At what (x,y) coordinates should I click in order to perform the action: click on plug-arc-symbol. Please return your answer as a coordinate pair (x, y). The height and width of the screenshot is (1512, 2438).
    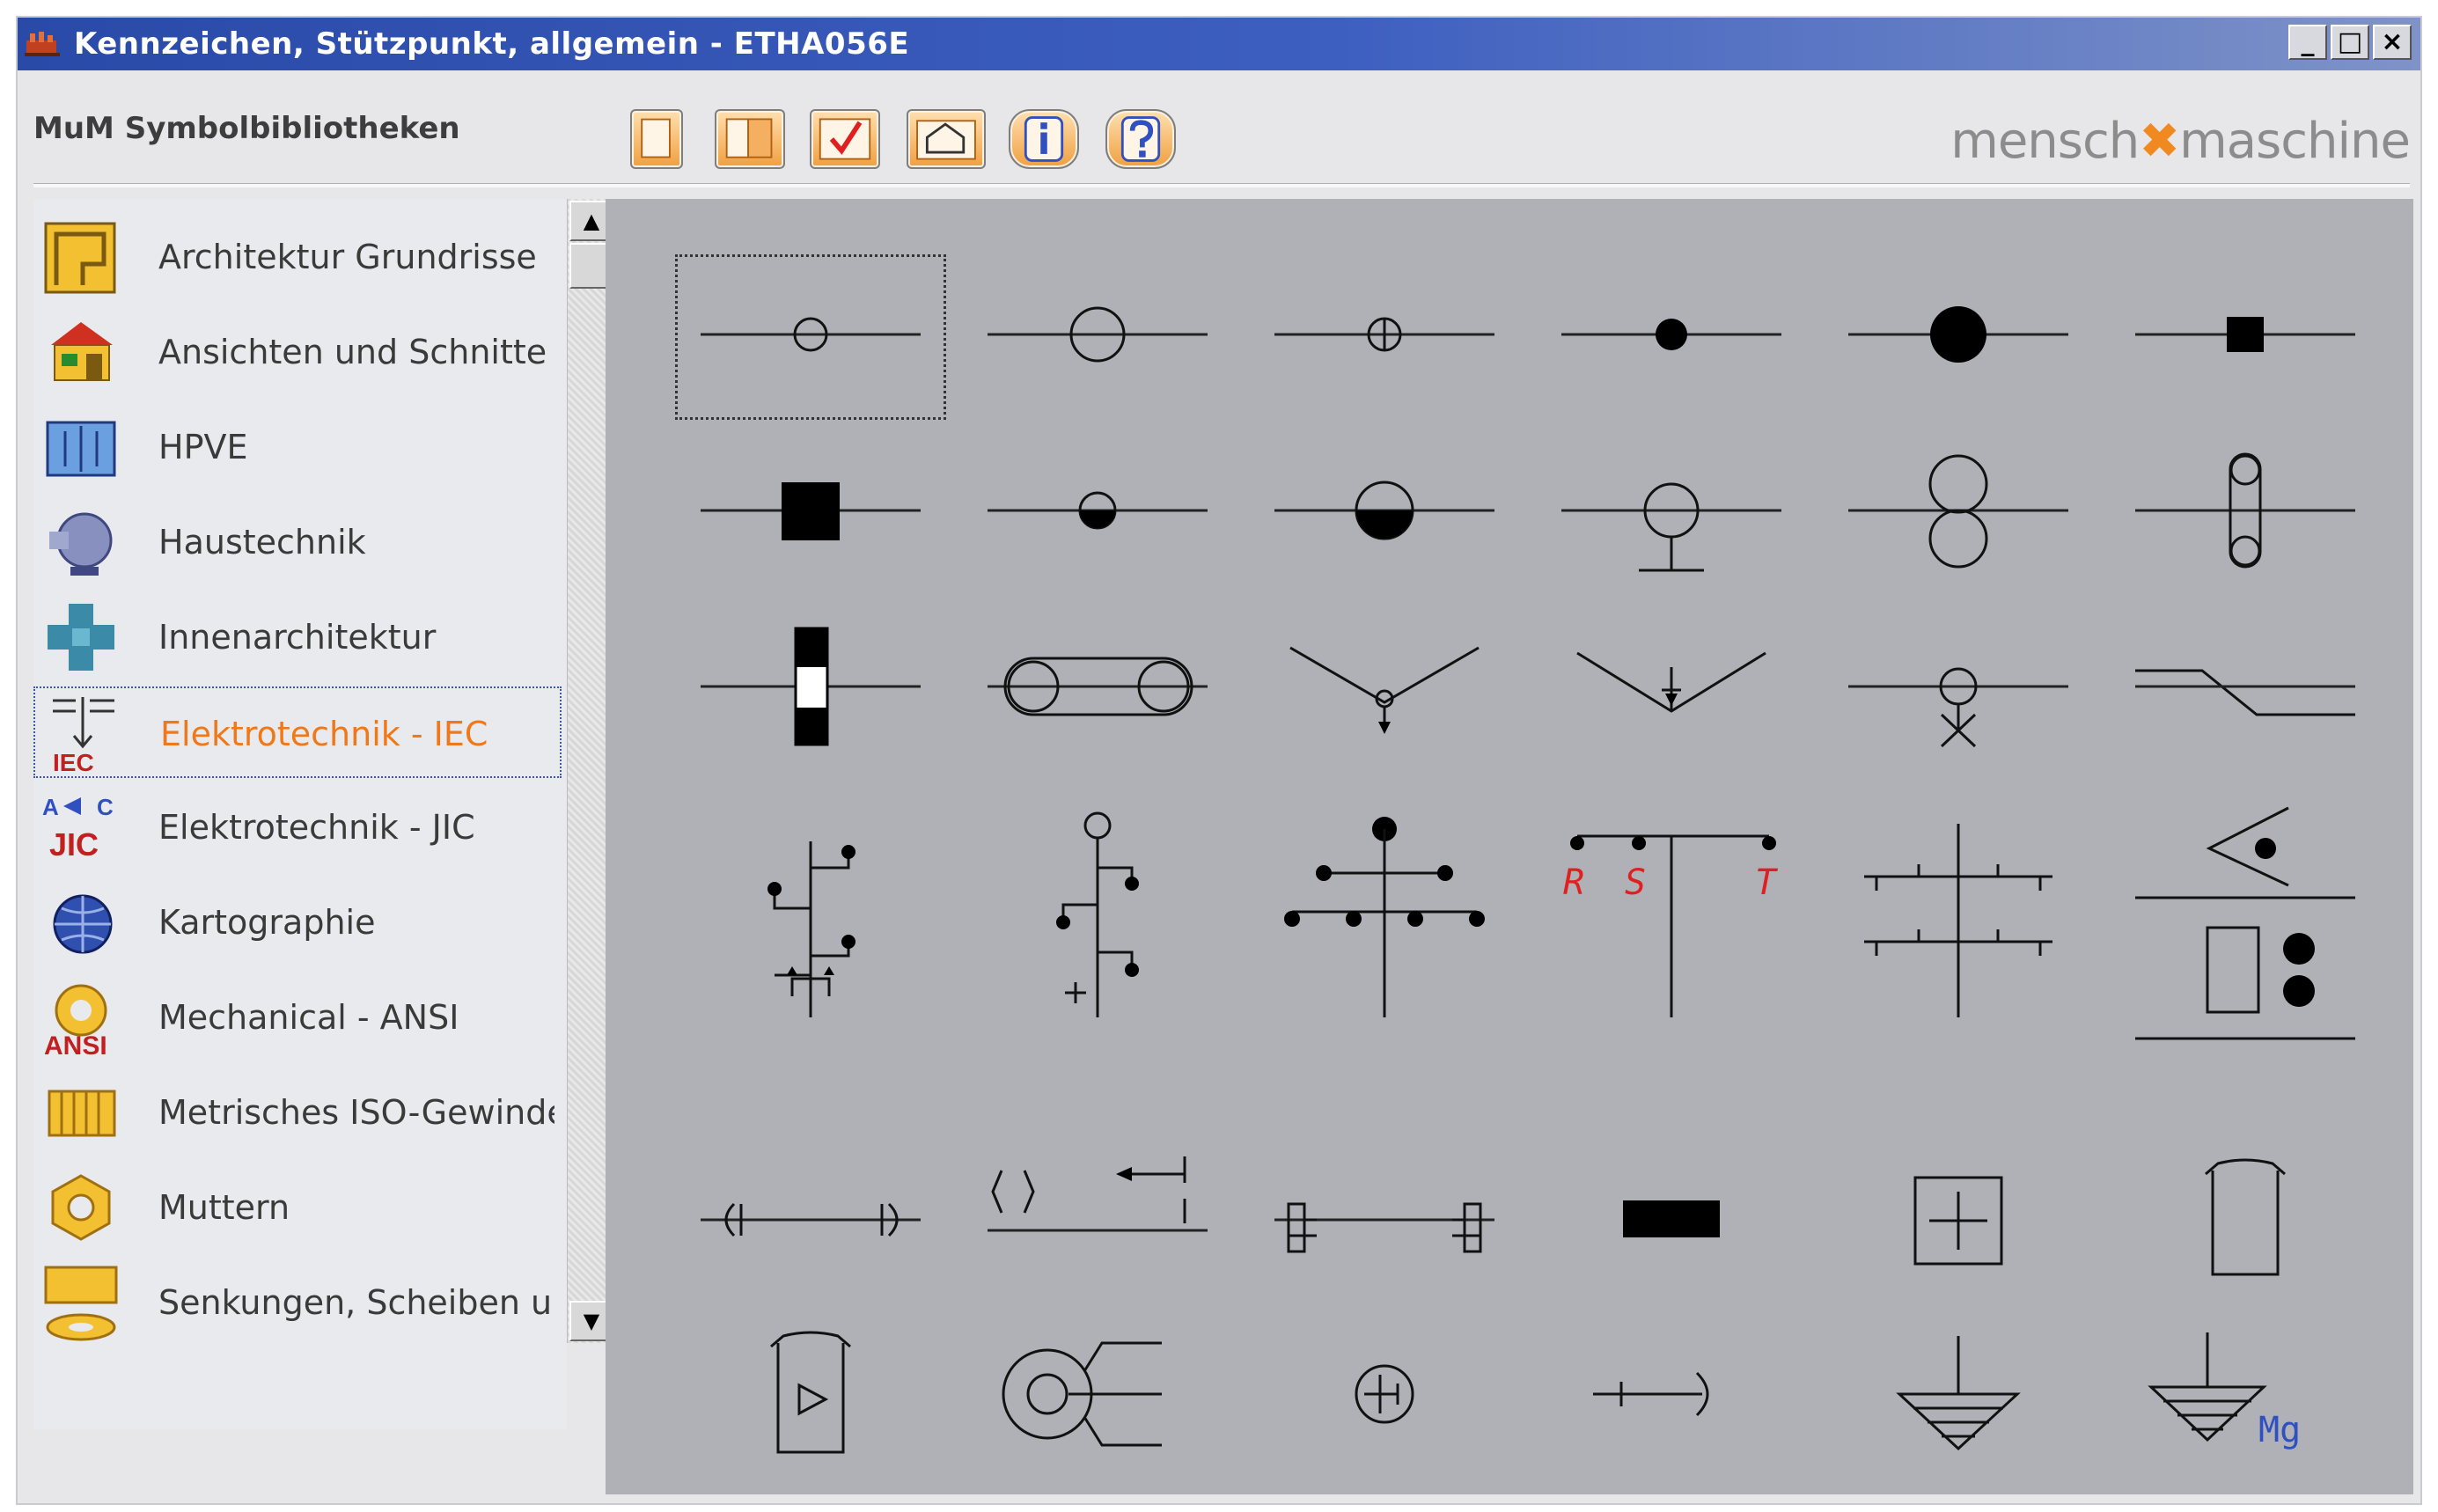
    Looking at the image, I should click on (1651, 1394).